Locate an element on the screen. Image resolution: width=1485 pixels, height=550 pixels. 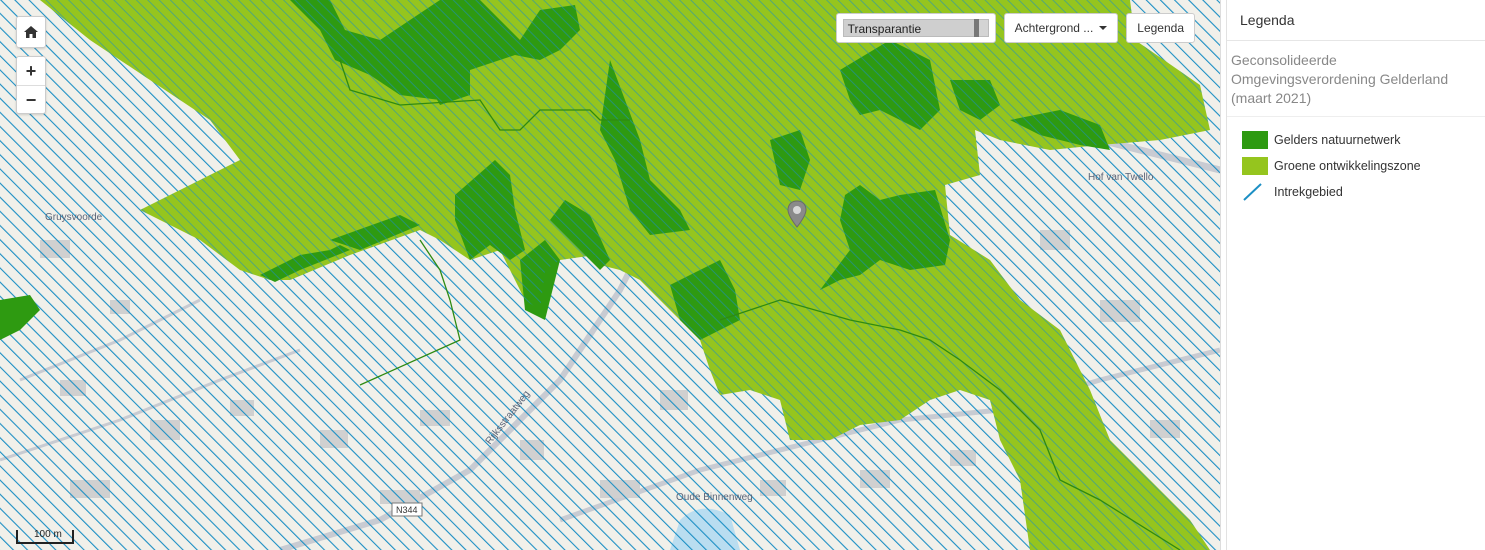
scale-bar: 100 m is located at coordinates (45, 536).